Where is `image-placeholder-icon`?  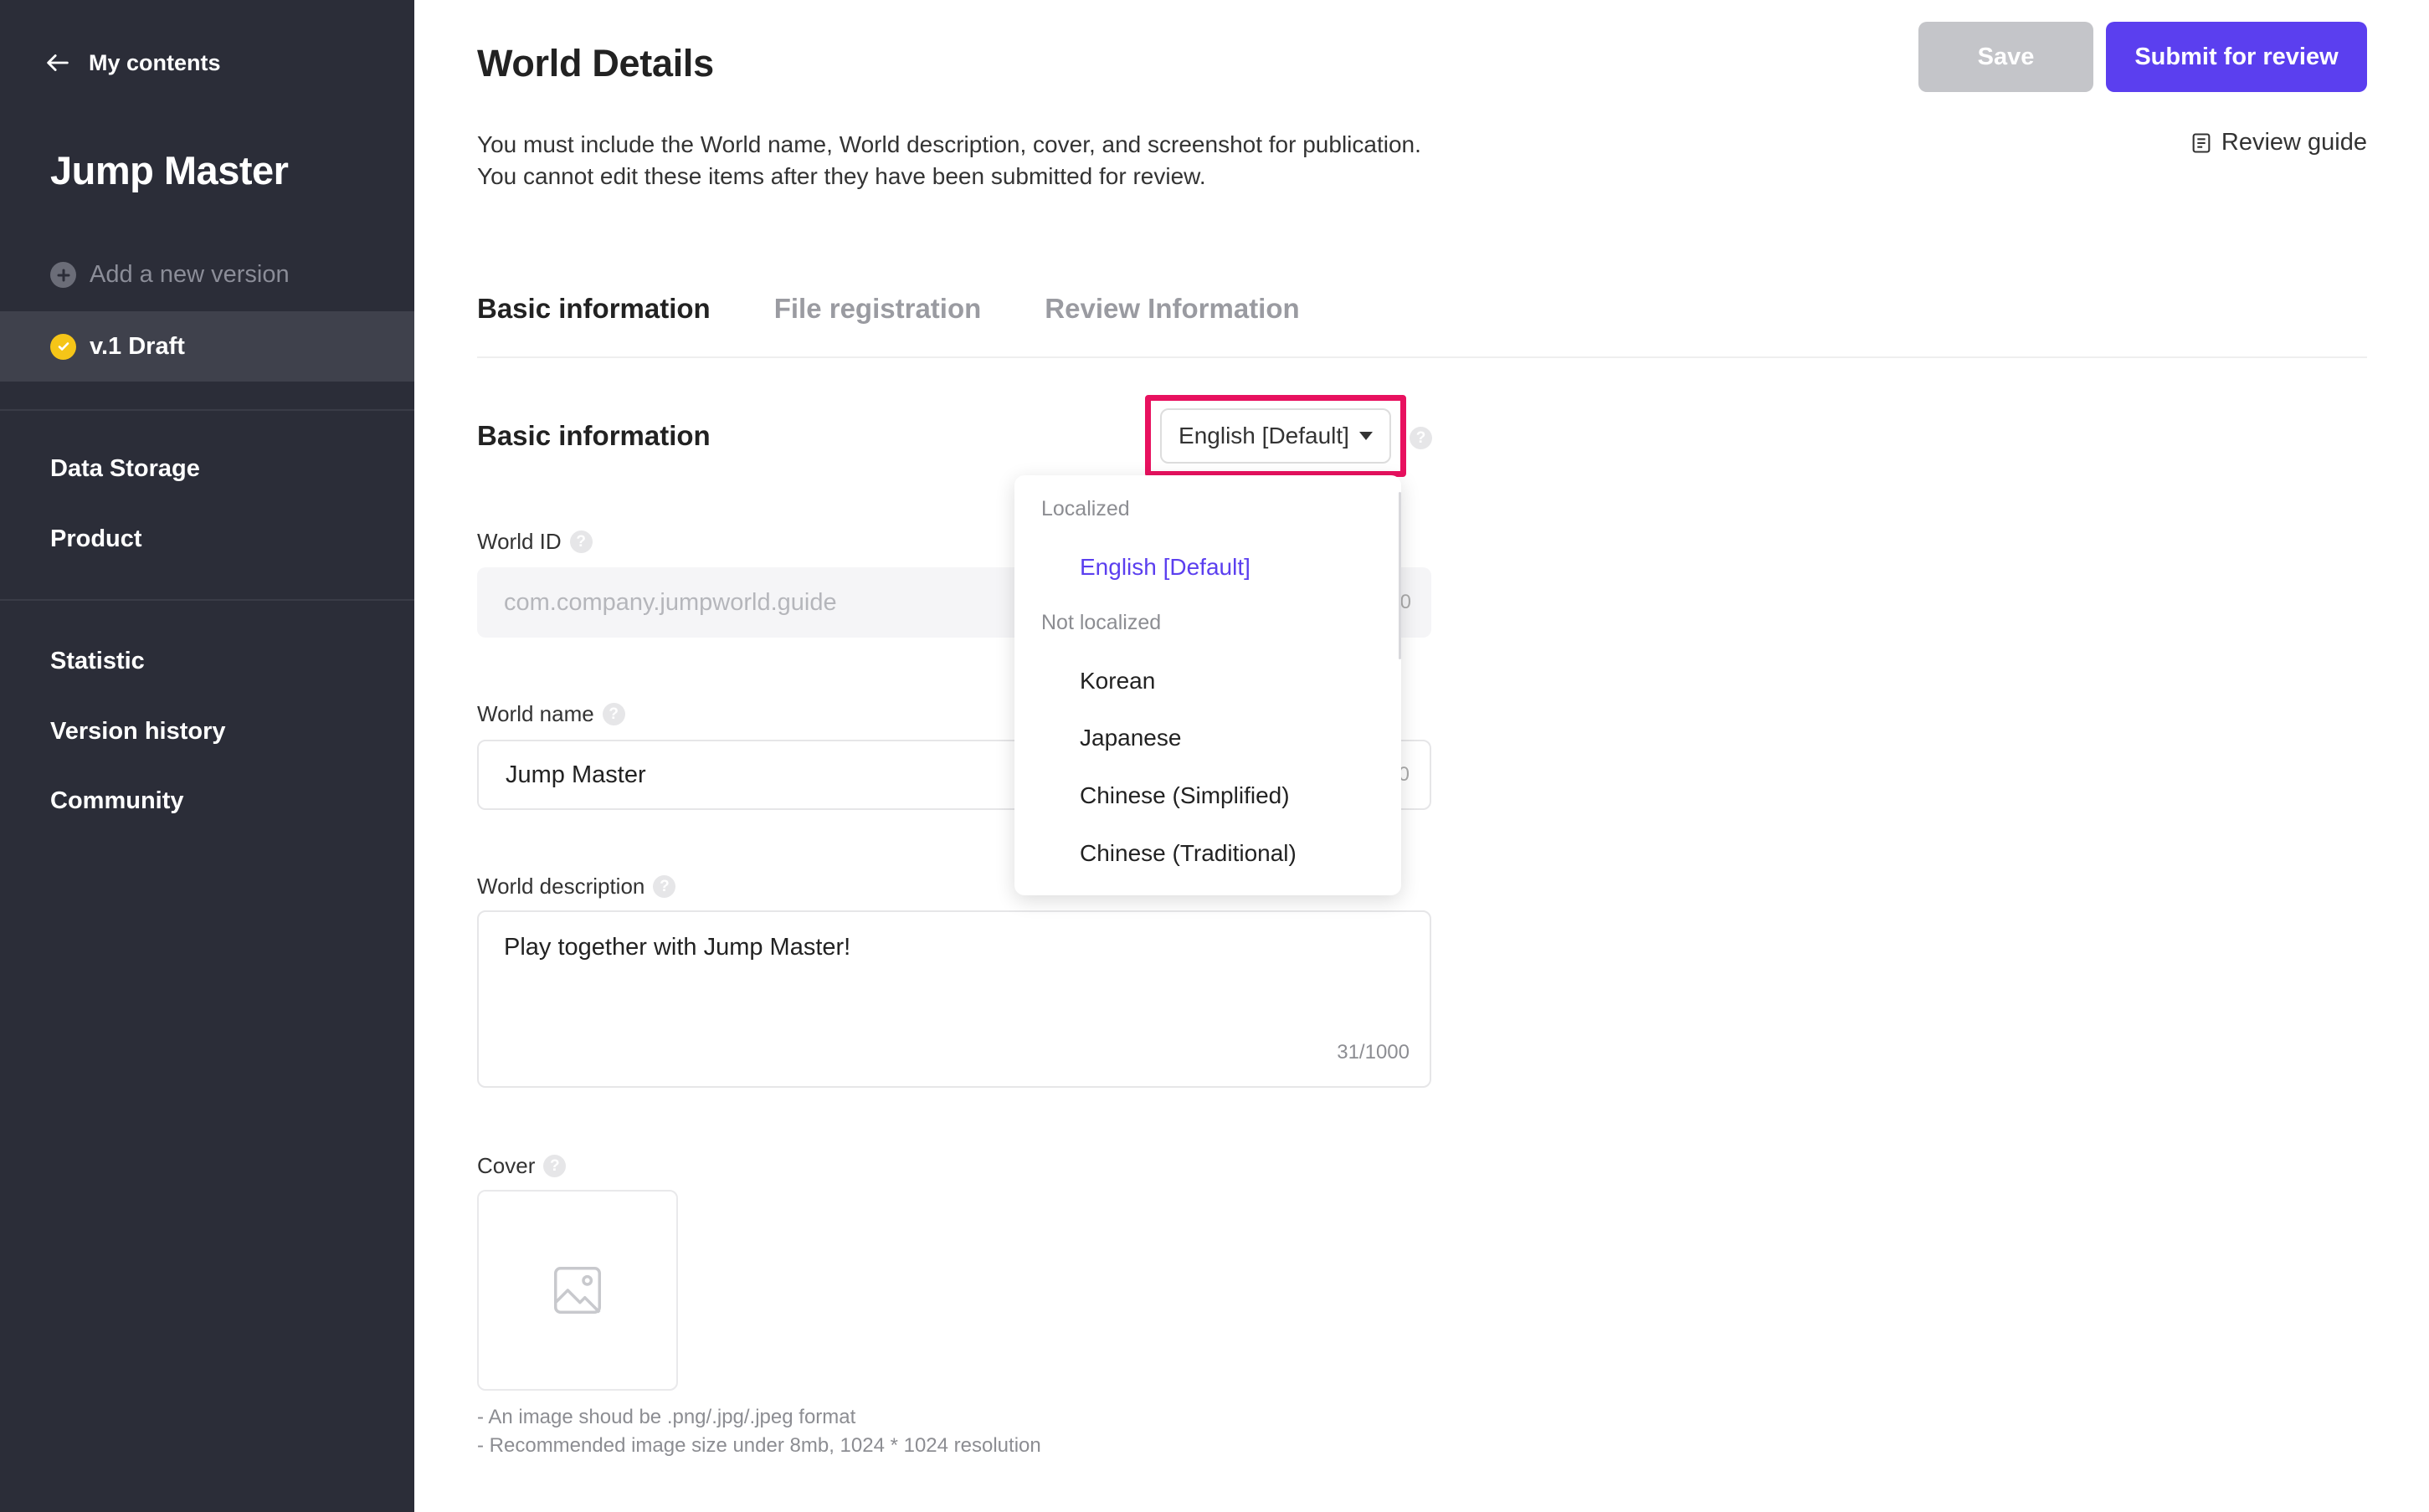 image-placeholder-icon is located at coordinates (577, 1290).